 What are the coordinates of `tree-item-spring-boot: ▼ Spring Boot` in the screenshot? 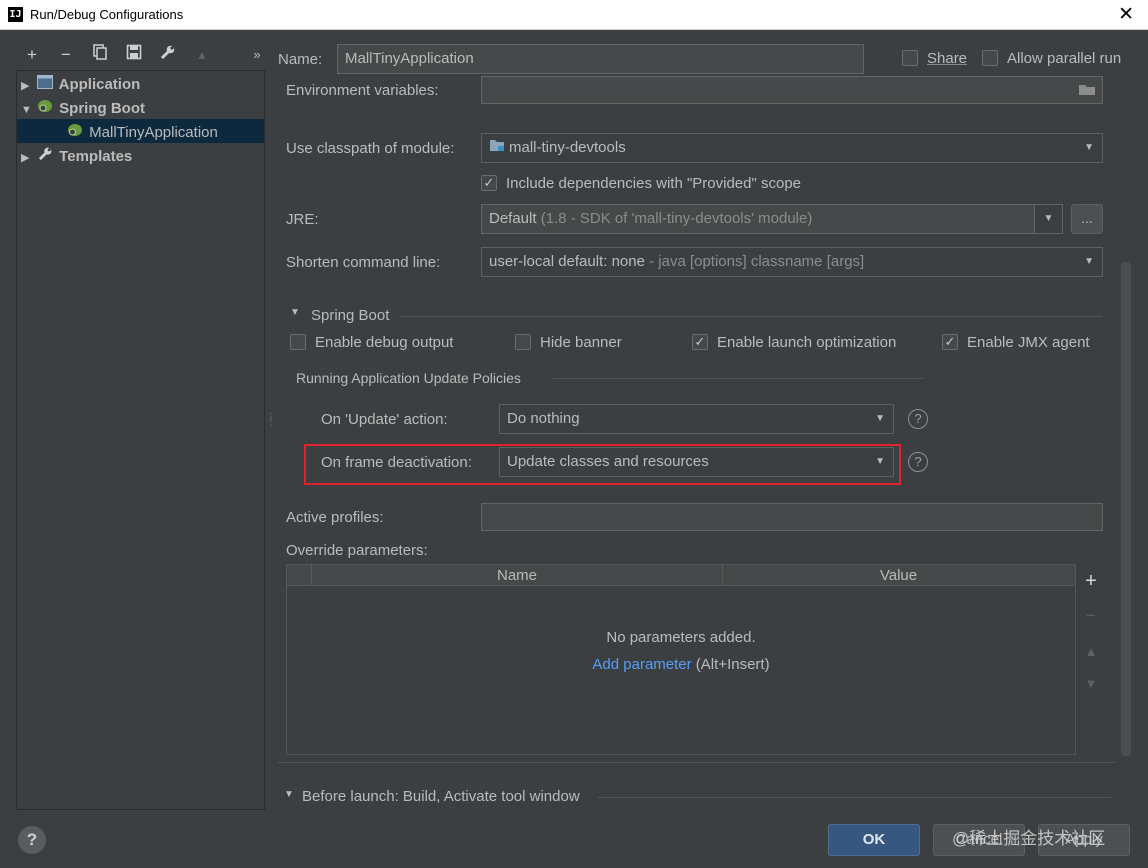 It's located at (83, 108).